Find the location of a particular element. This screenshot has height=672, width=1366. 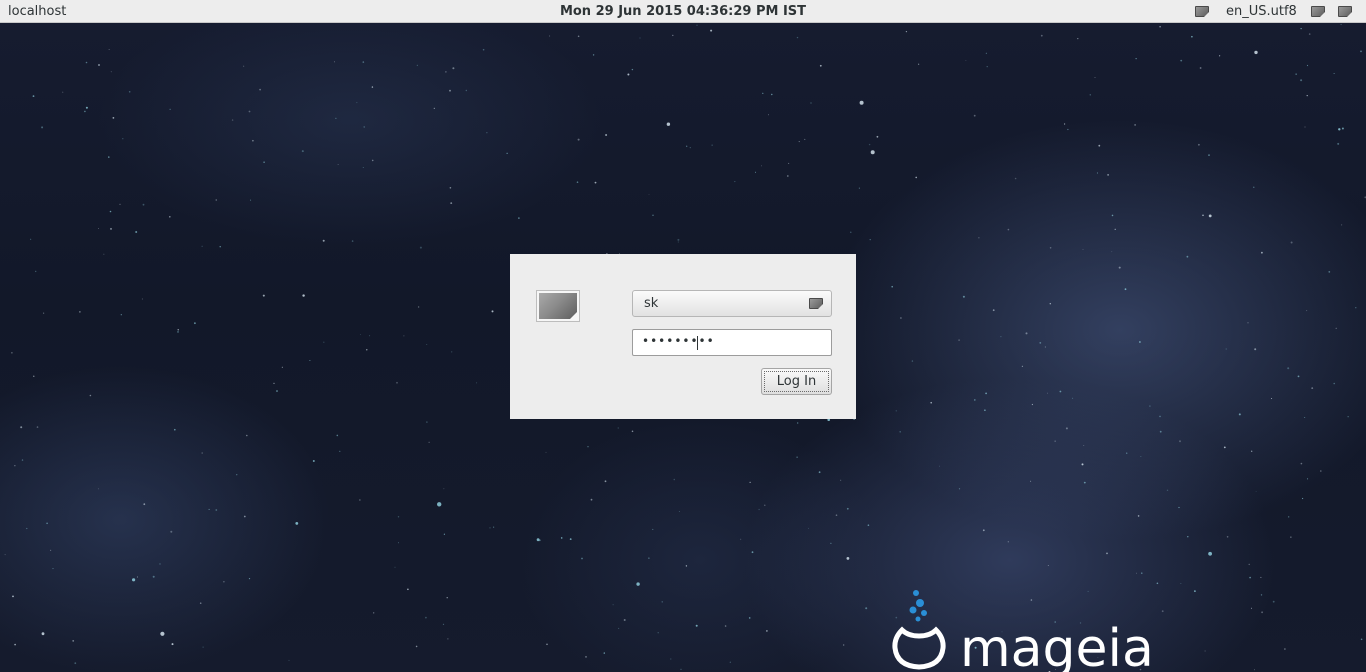

user-avatar-icon is located at coordinates (558, 306).